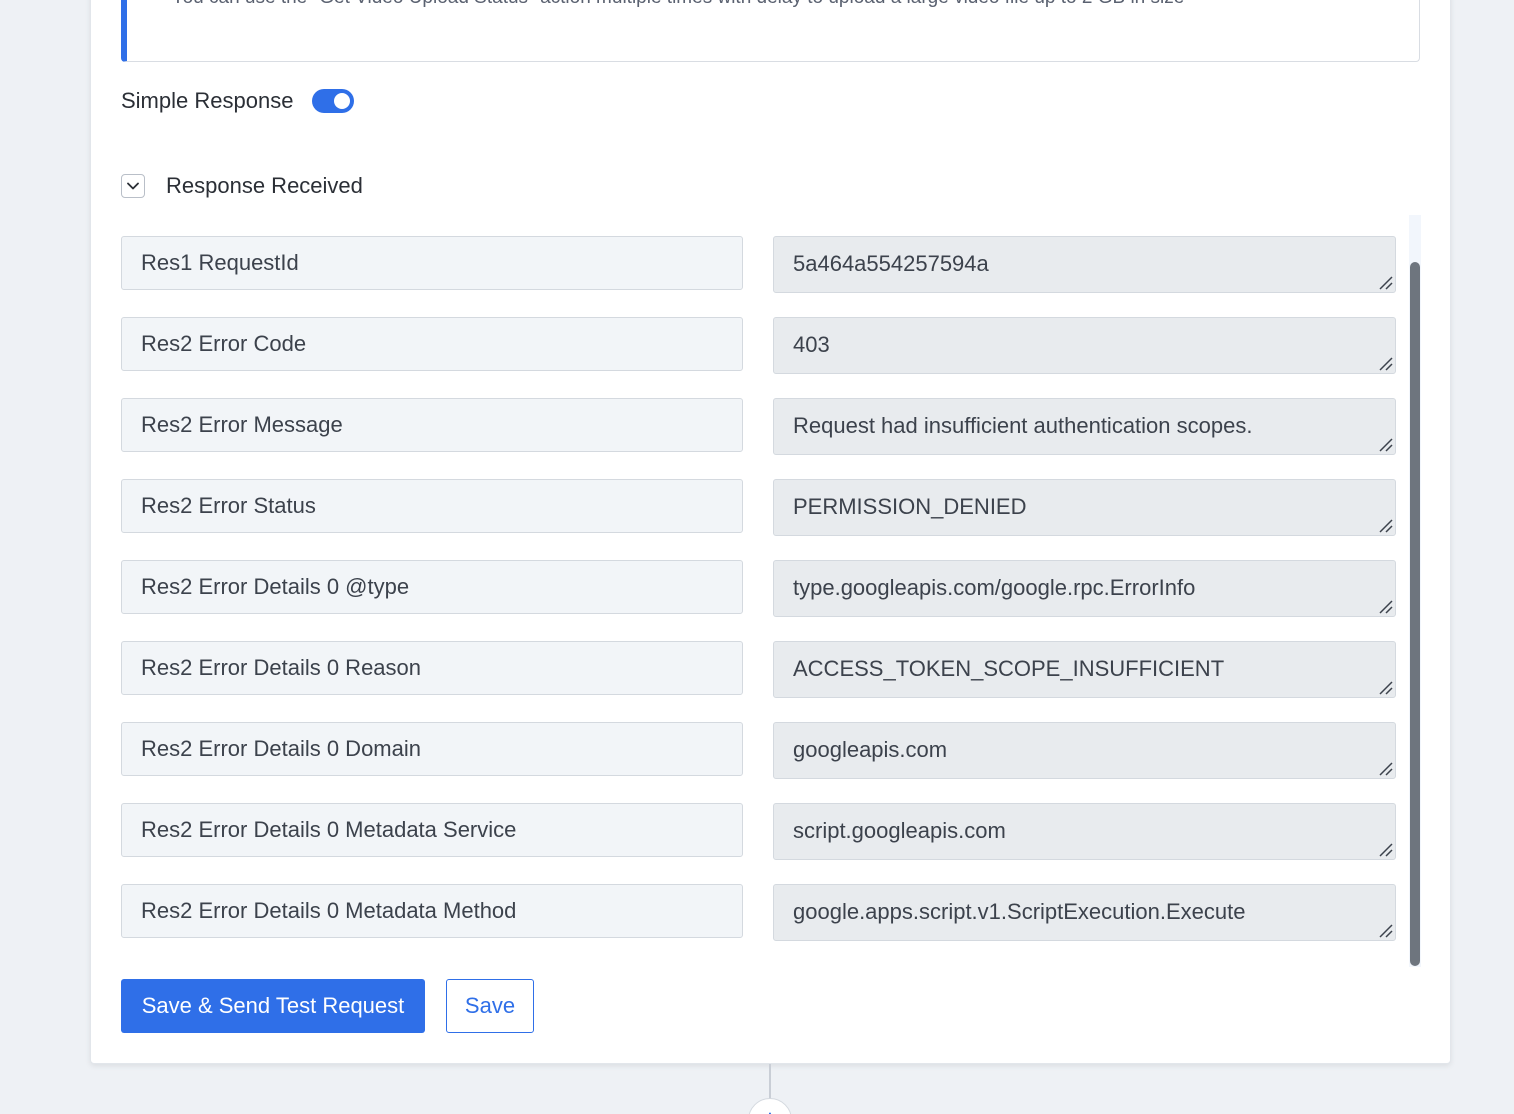 This screenshot has height=1114, width=1514. I want to click on response-value-field: ACCESS_TOKEN_SCOPE_INSUFFICIENT, so click(1084, 669).